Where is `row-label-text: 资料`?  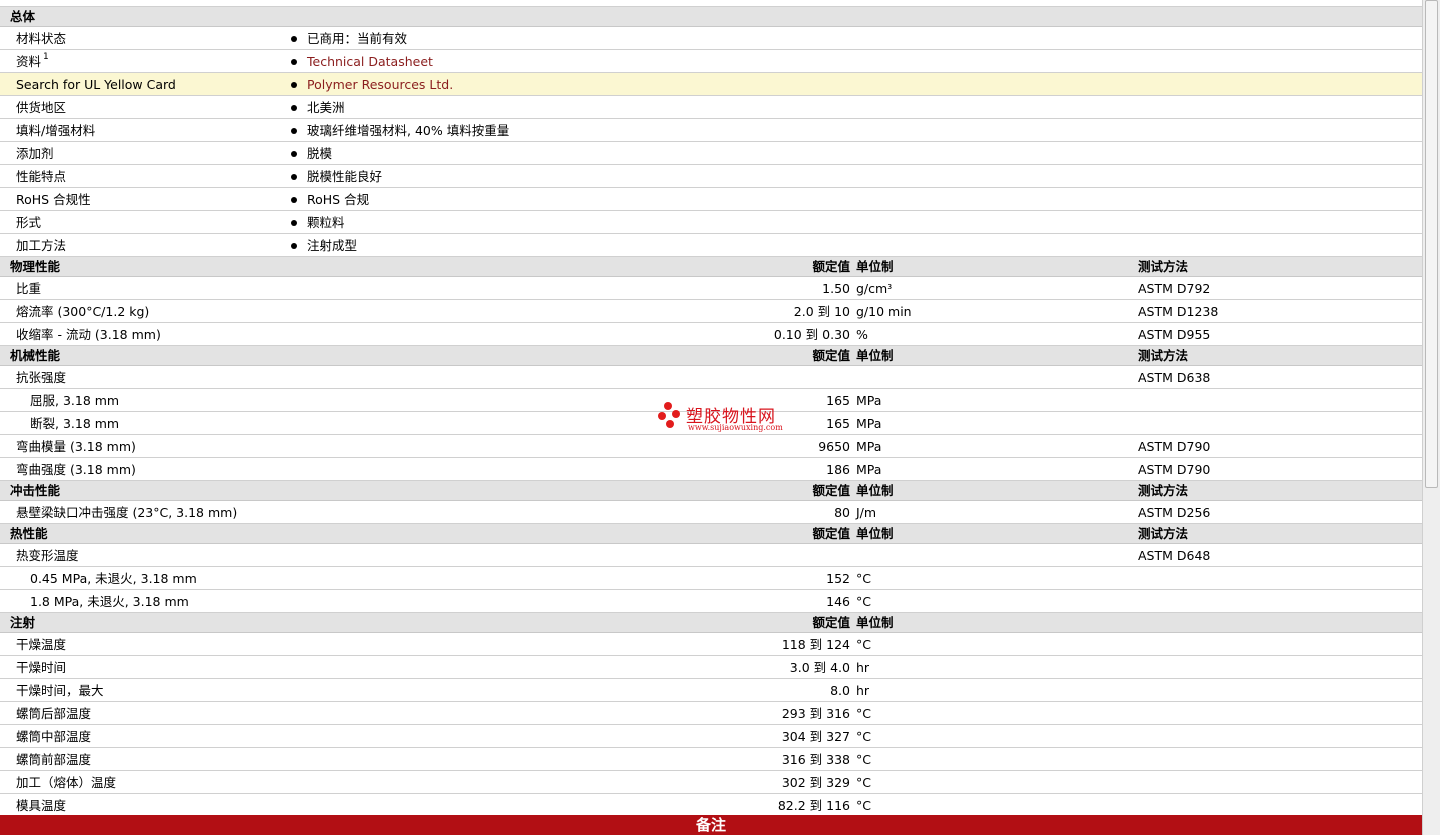
row-label-text: 资料 is located at coordinates (29, 61).